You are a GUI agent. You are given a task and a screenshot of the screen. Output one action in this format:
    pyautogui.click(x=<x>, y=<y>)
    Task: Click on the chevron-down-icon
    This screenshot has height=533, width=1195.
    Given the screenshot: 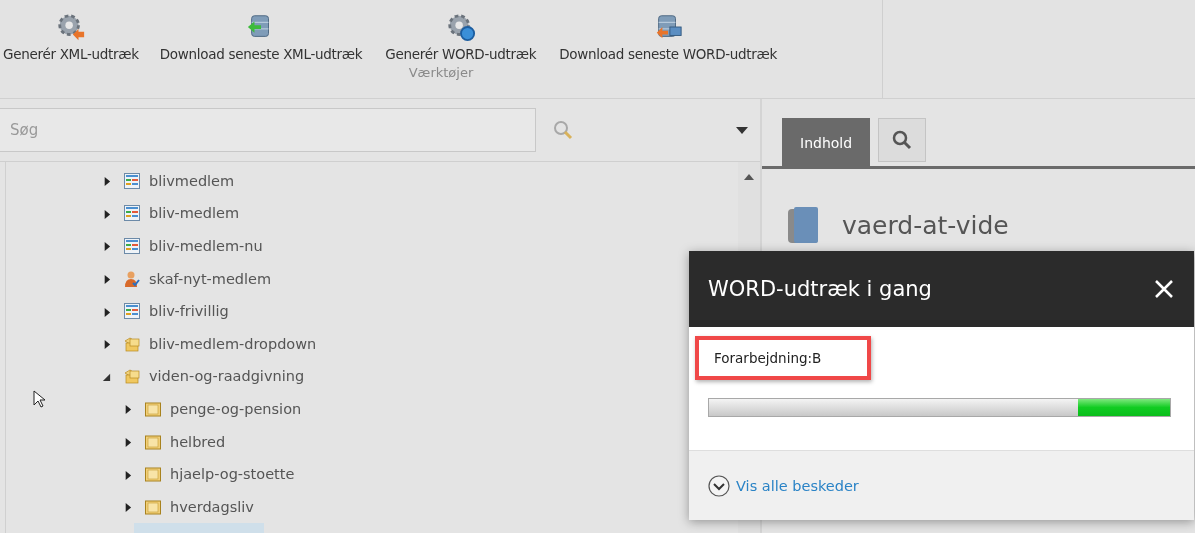 What is the action you would take?
    pyautogui.click(x=719, y=485)
    